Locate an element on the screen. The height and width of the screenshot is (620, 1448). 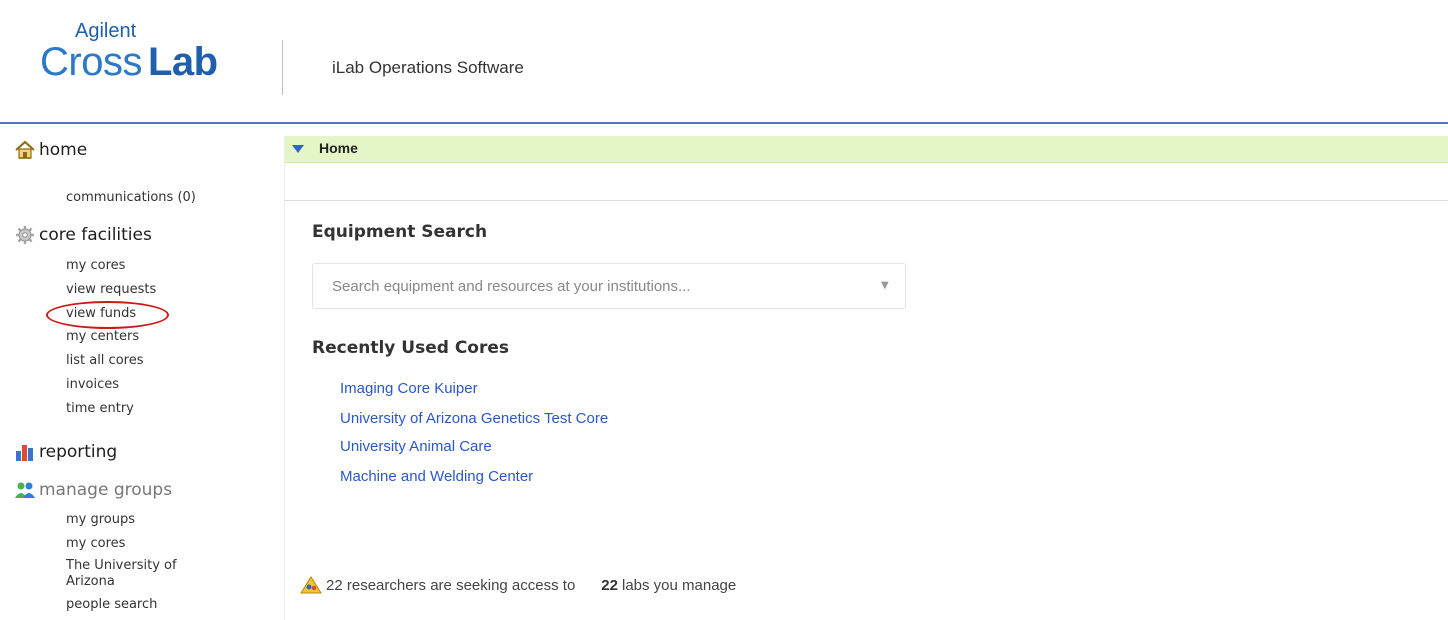
equipment-search-box: ▼ is located at coordinates (609, 286).